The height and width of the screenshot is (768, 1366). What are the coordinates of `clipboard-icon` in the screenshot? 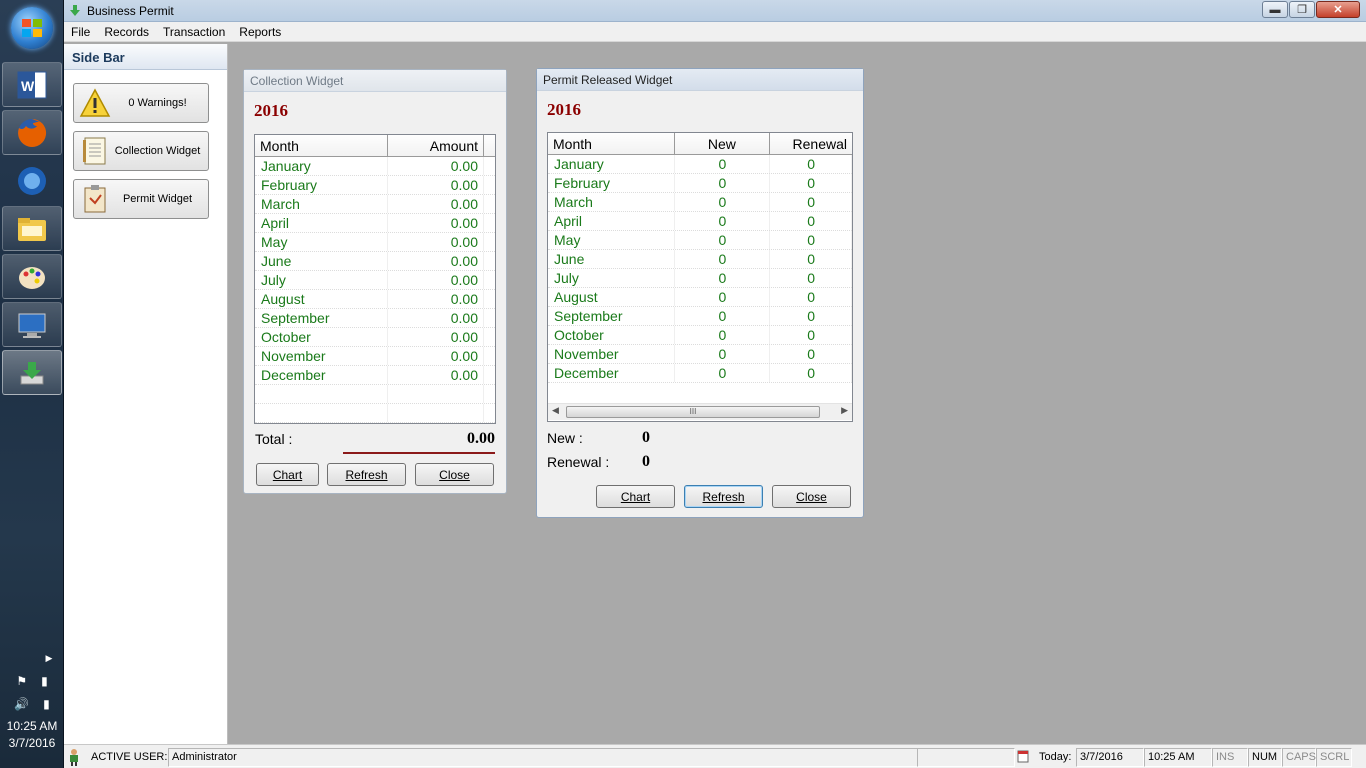 It's located at (95, 199).